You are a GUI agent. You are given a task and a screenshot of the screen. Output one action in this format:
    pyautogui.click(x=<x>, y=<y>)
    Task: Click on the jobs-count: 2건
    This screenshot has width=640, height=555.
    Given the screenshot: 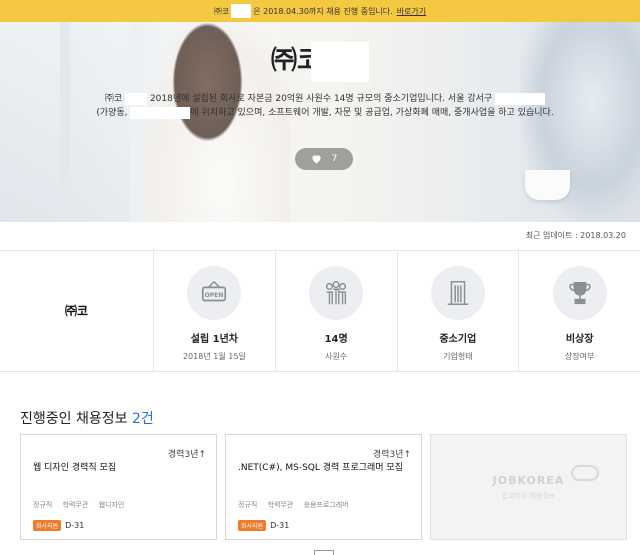 What is the action you would take?
    pyautogui.click(x=142, y=419)
    